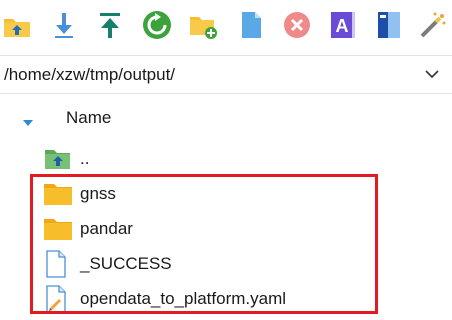 The width and height of the screenshot is (452, 320). I want to click on list-item-label: gnss, so click(98, 193).